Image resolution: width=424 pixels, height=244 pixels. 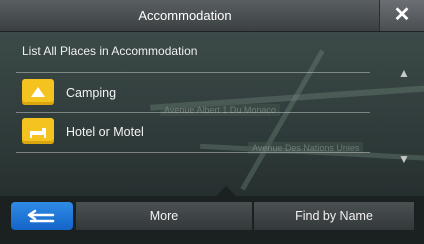 I want to click on close-button: ✕, so click(x=401, y=15).